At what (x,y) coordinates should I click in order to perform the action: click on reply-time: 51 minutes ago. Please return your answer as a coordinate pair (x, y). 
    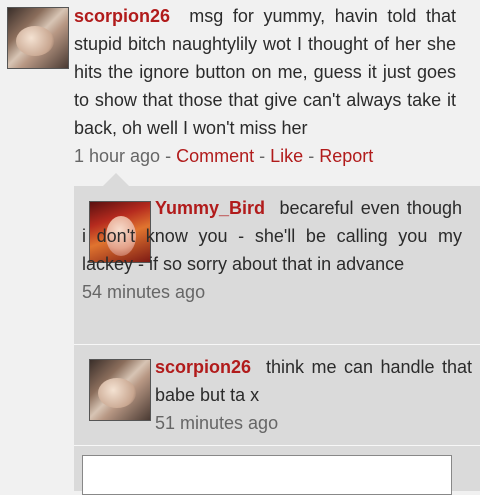
    Looking at the image, I should click on (217, 423).